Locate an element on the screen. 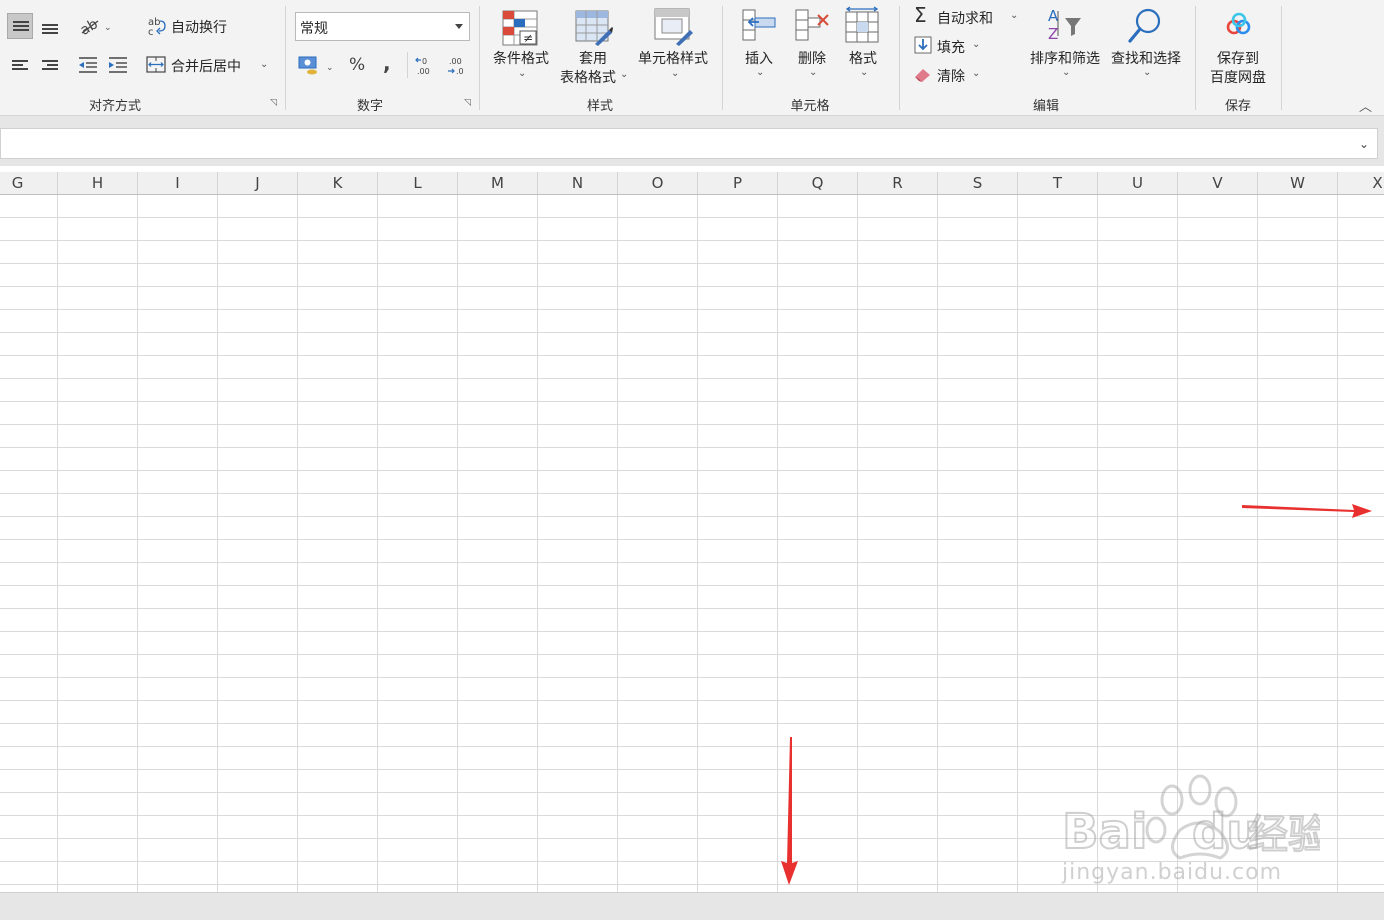 This screenshot has width=1384, height=920. svg-text: .0 is located at coordinates (460, 71).